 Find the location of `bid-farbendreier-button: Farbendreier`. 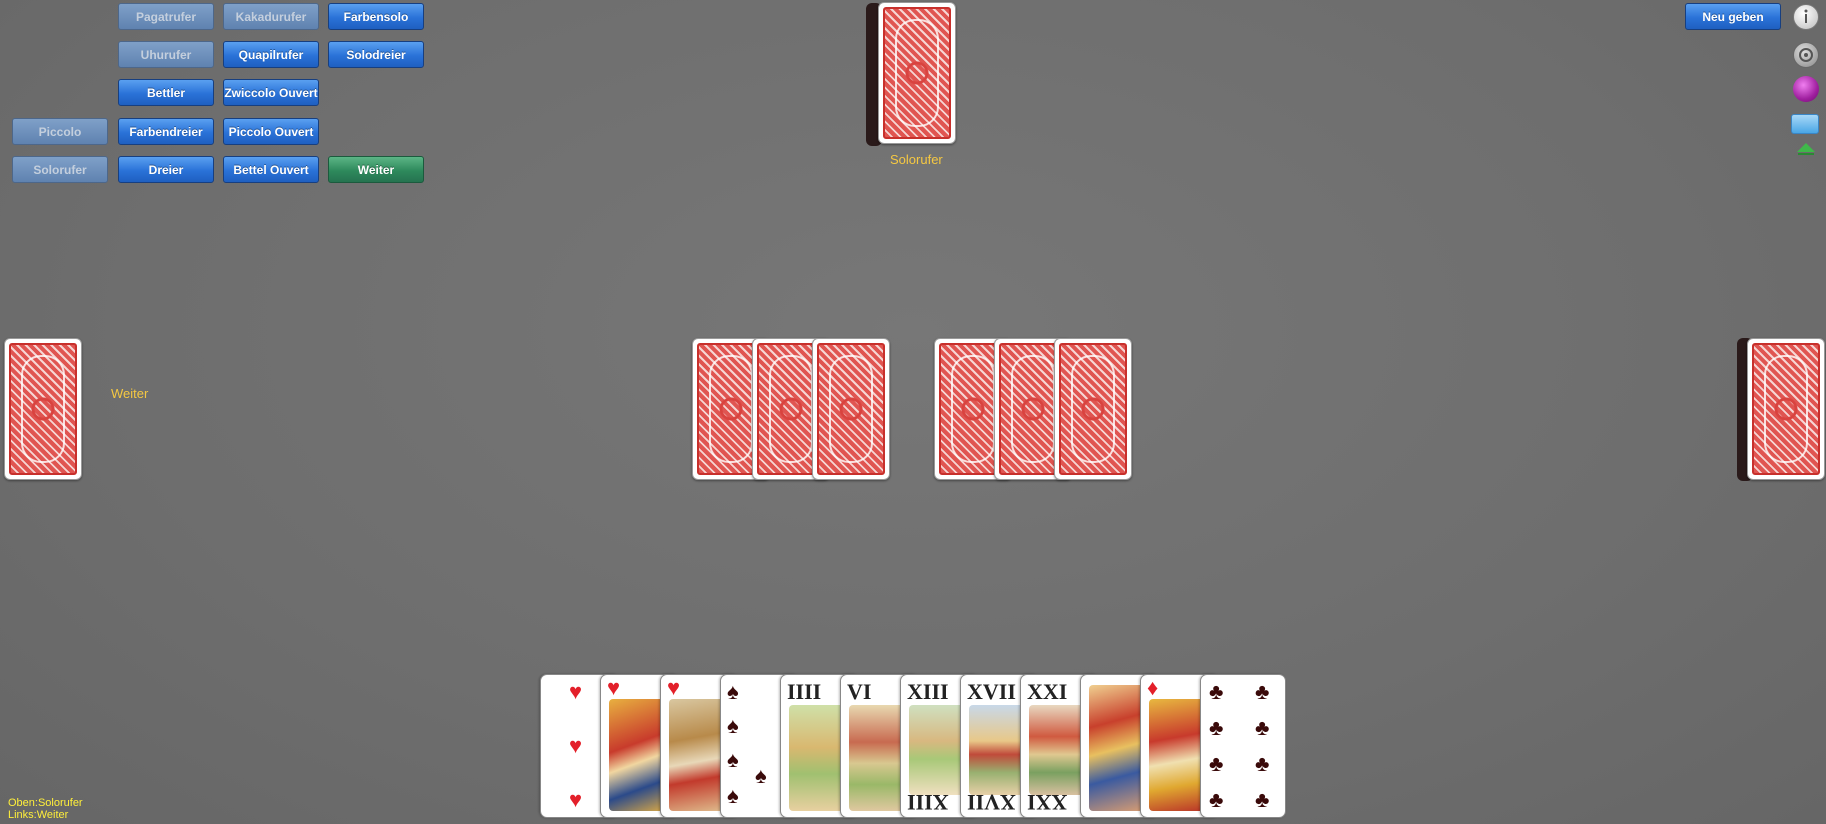

bid-farbendreier-button: Farbendreier is located at coordinates (166, 131).